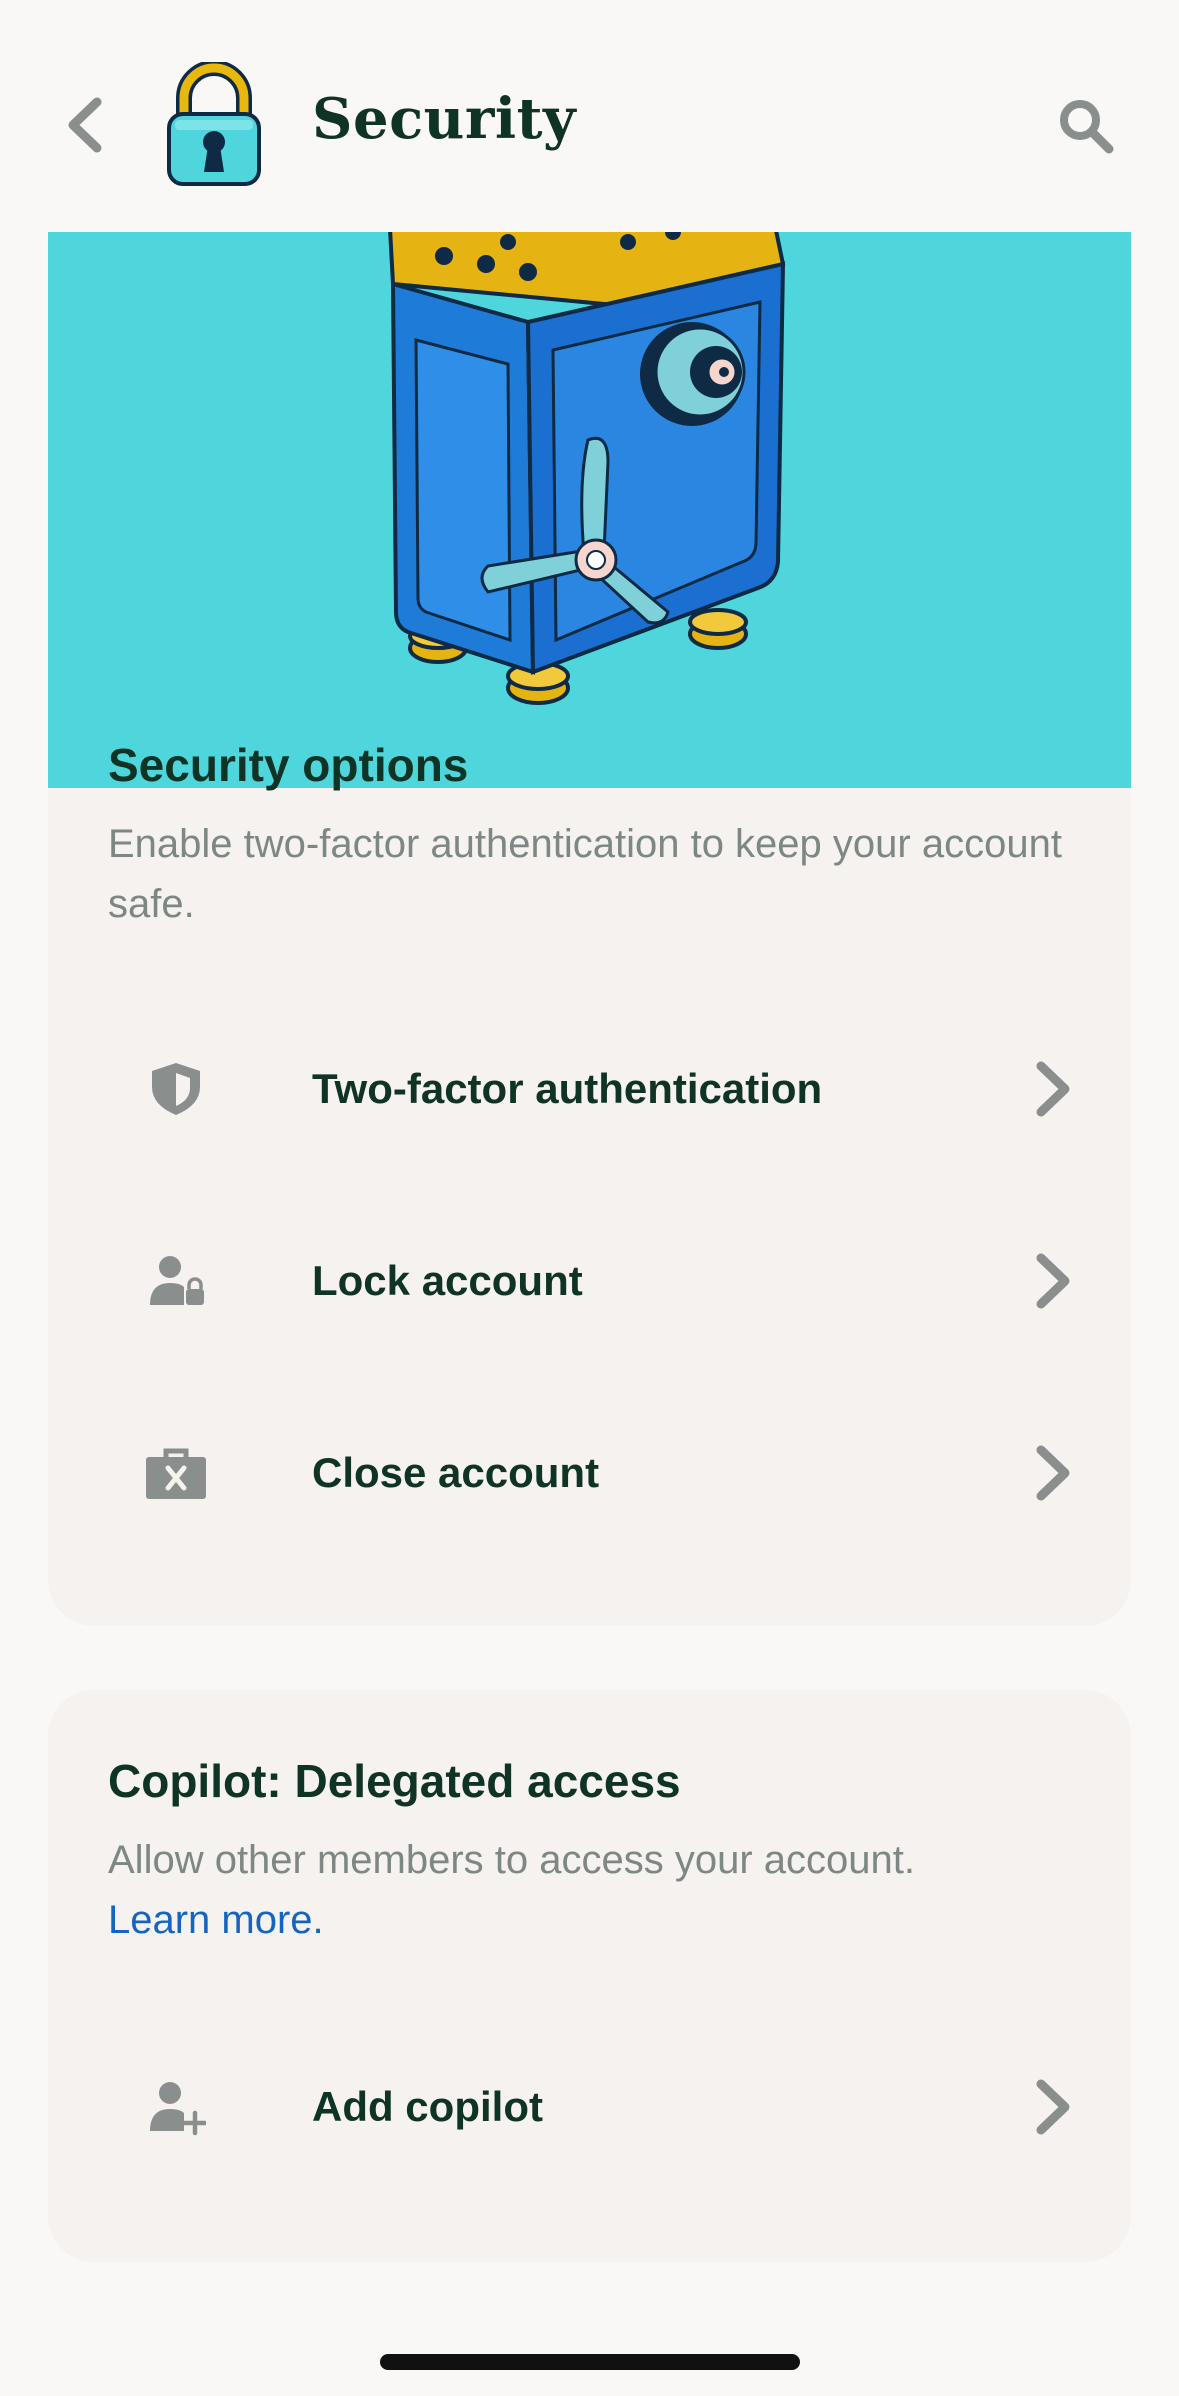  I want to click on padlock-icon, so click(214, 124).